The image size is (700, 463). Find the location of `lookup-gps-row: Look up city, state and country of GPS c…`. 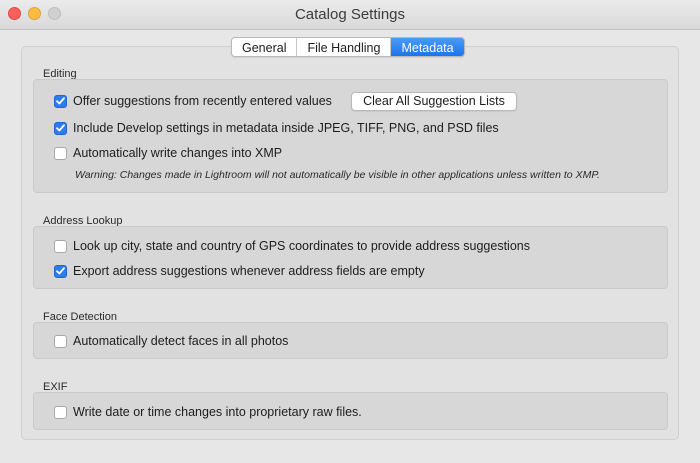

lookup-gps-row: Look up city, state and country of GPS c… is located at coordinates (292, 246).